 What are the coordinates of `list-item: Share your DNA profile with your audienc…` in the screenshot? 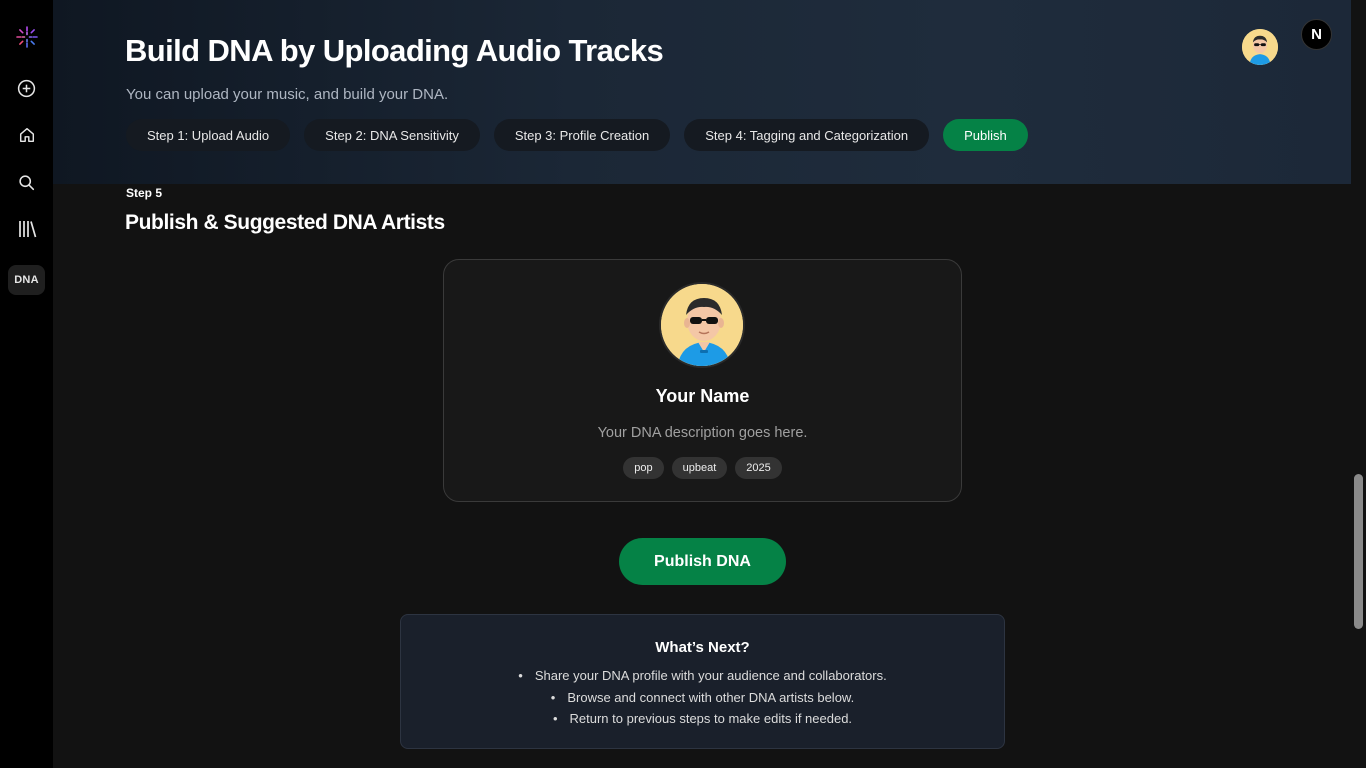 It's located at (702, 676).